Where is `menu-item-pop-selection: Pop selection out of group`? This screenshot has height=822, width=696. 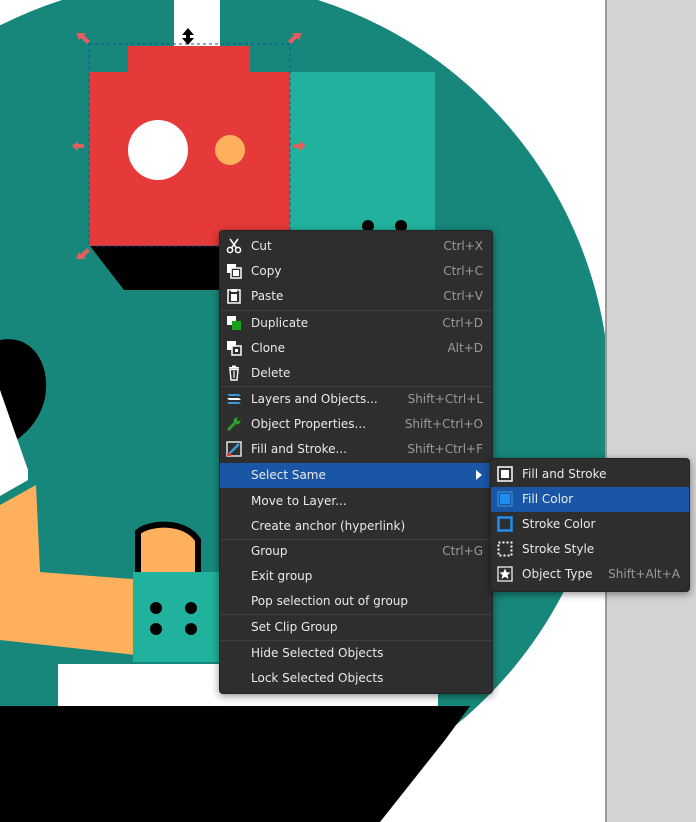
menu-item-pop-selection: Pop selection out of group is located at coordinates (356, 601).